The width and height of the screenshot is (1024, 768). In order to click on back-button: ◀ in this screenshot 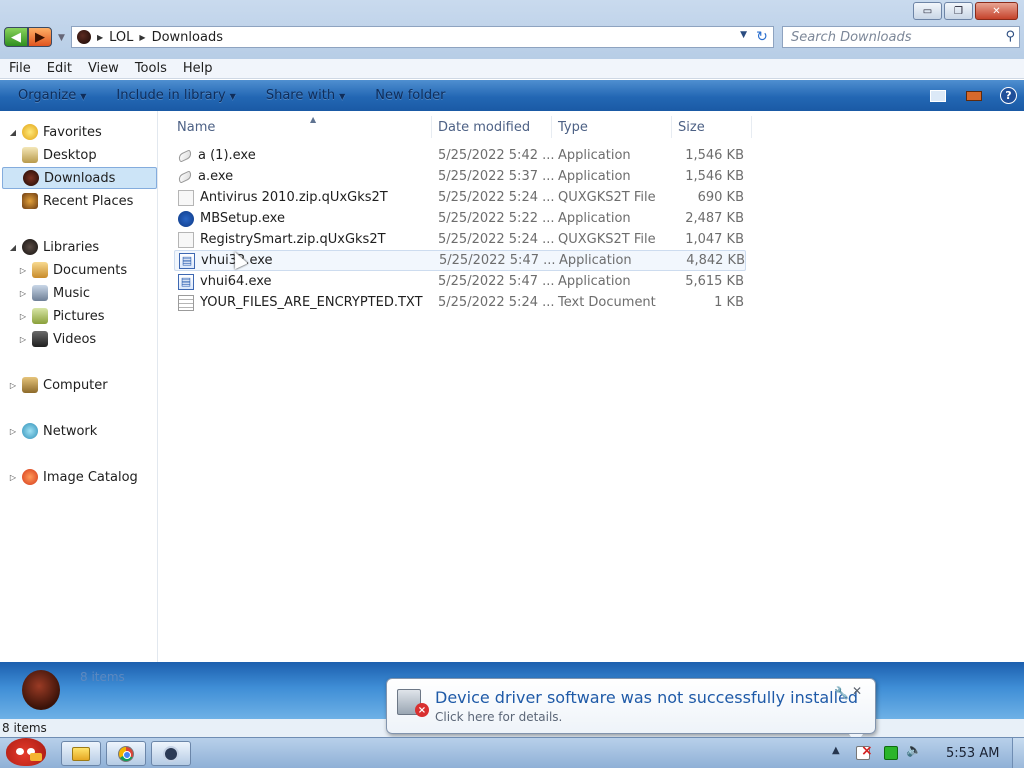, I will do `click(16, 37)`.